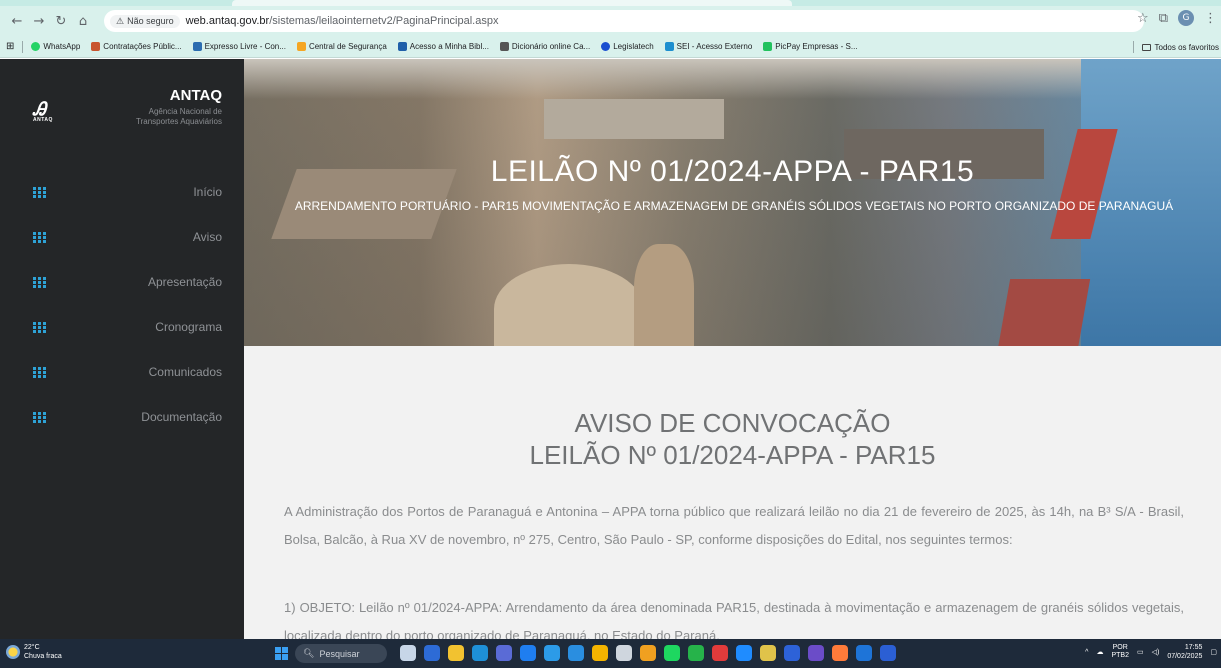  I want to click on bookmark-item: Legislatech, so click(627, 46).